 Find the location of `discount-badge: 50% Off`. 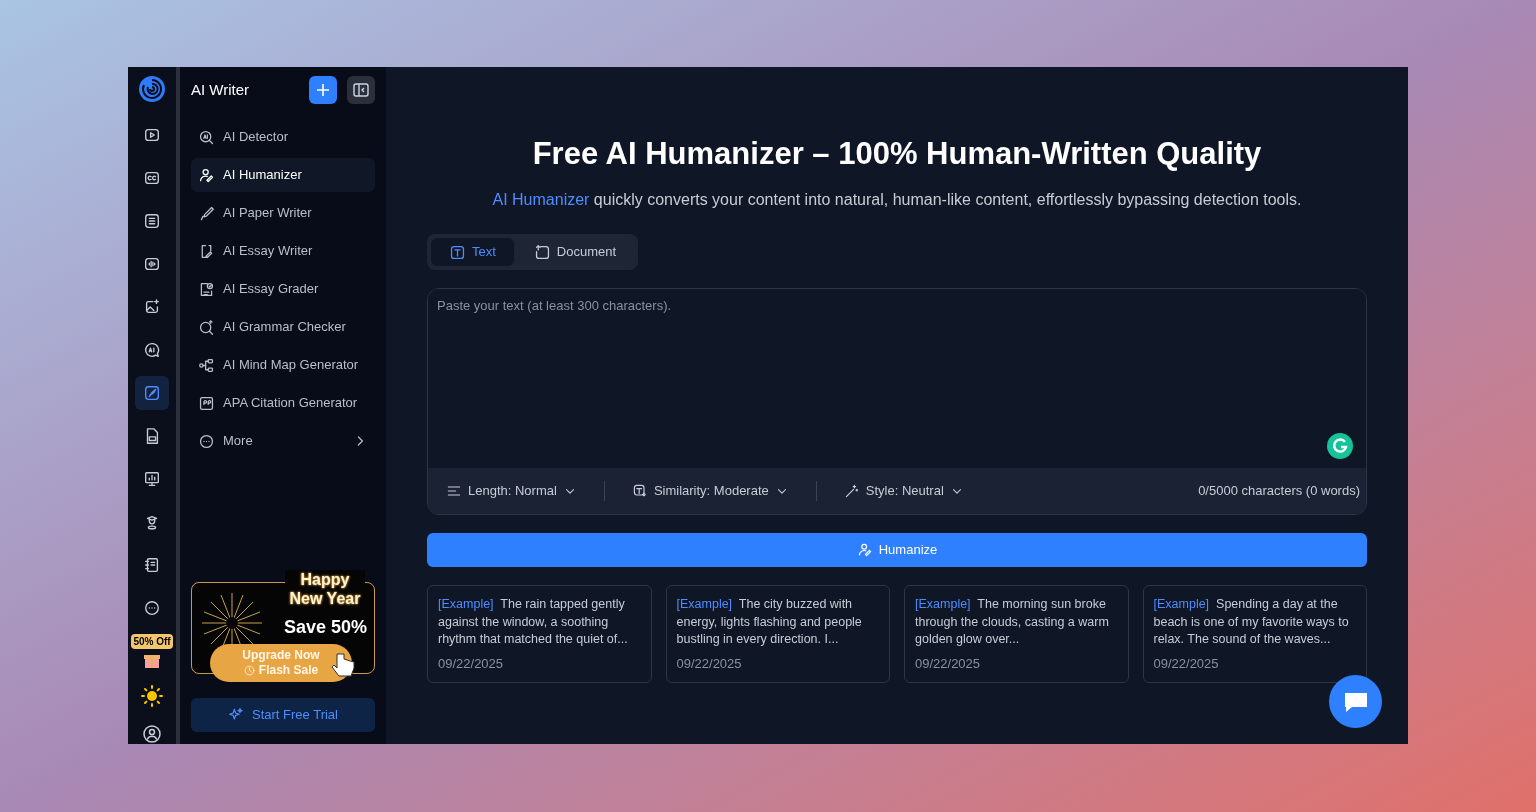

discount-badge: 50% Off is located at coordinates (152, 641).